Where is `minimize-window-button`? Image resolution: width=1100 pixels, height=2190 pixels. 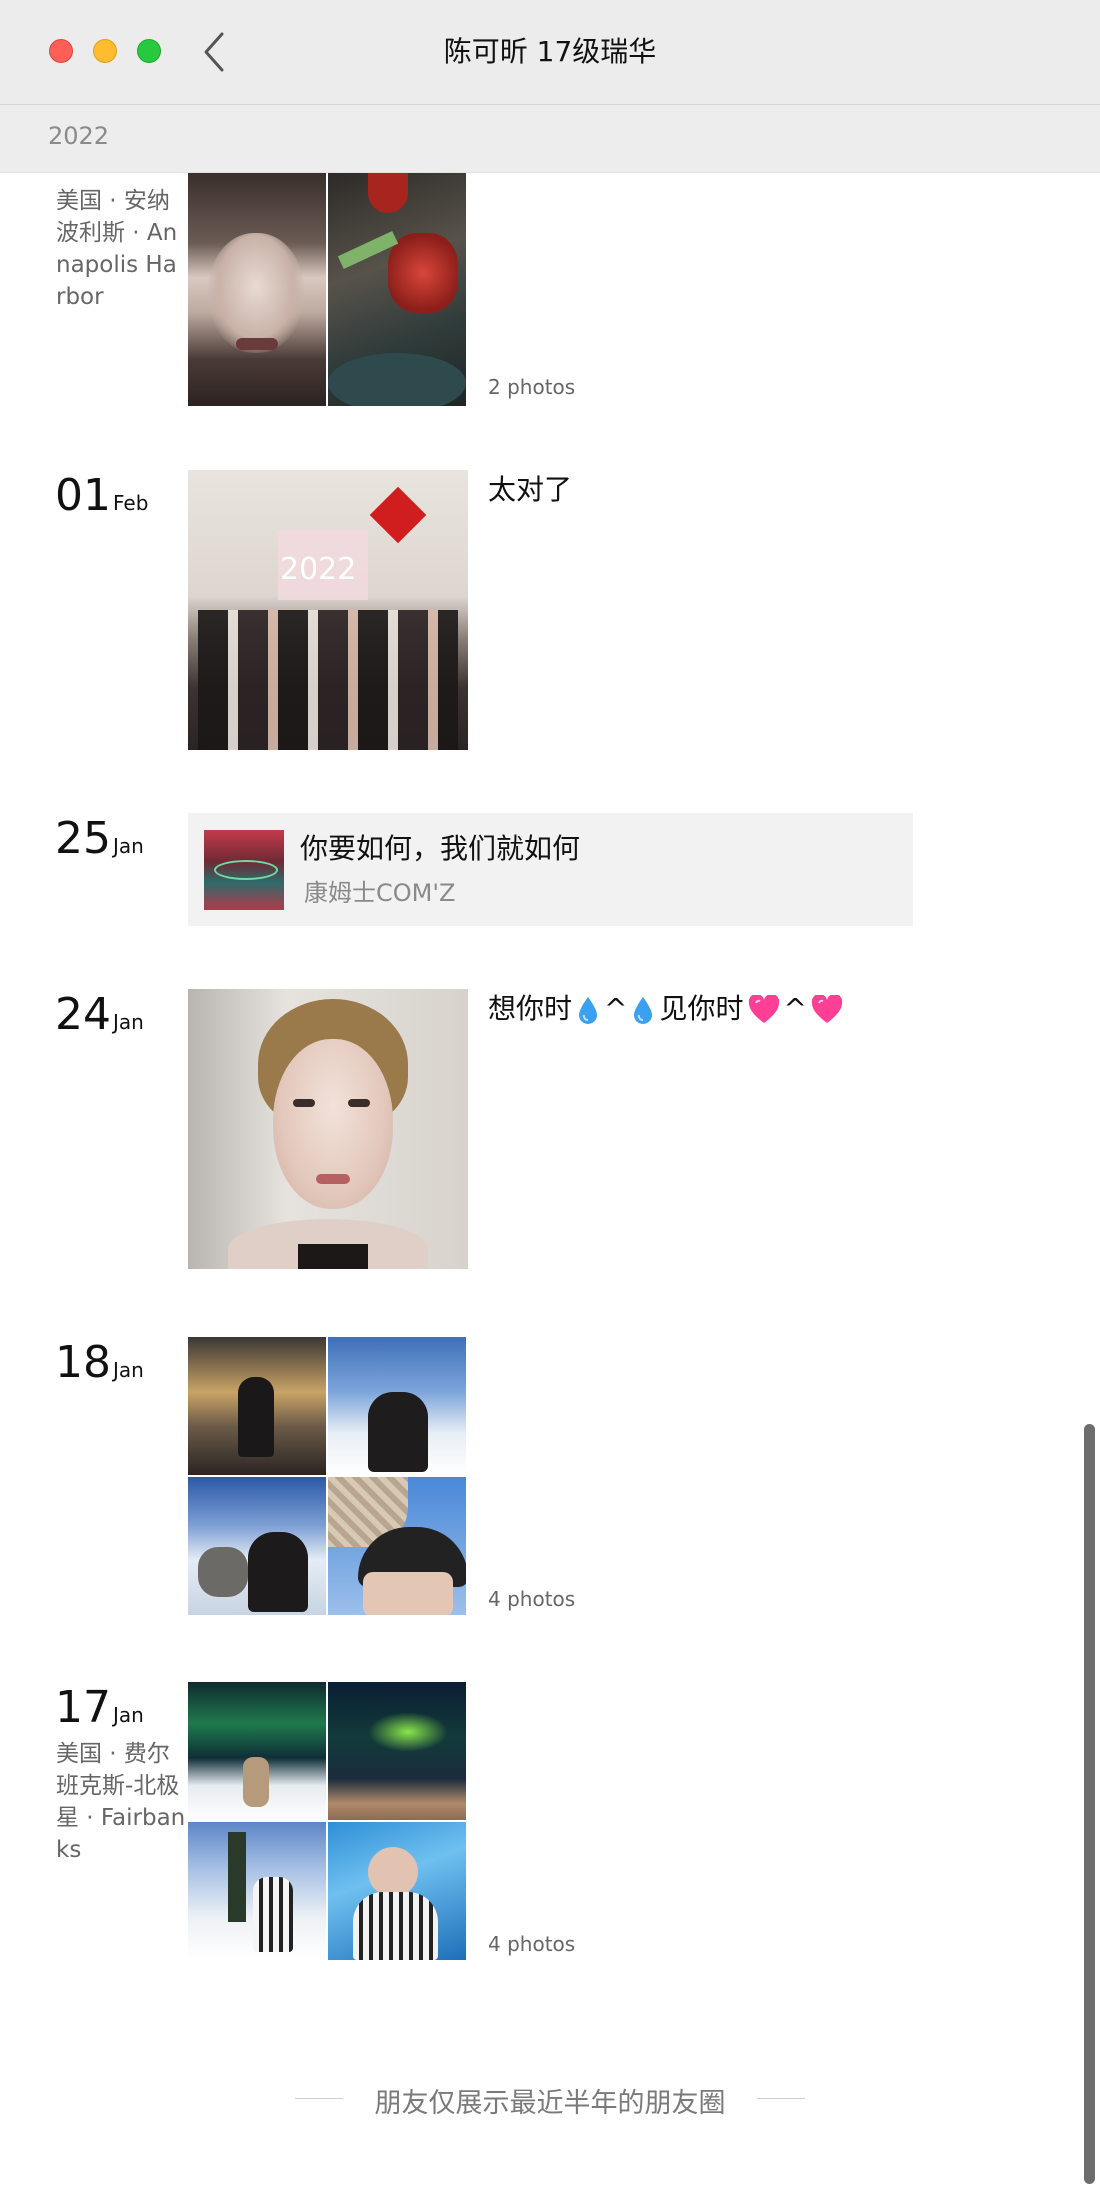 minimize-window-button is located at coordinates (105, 51).